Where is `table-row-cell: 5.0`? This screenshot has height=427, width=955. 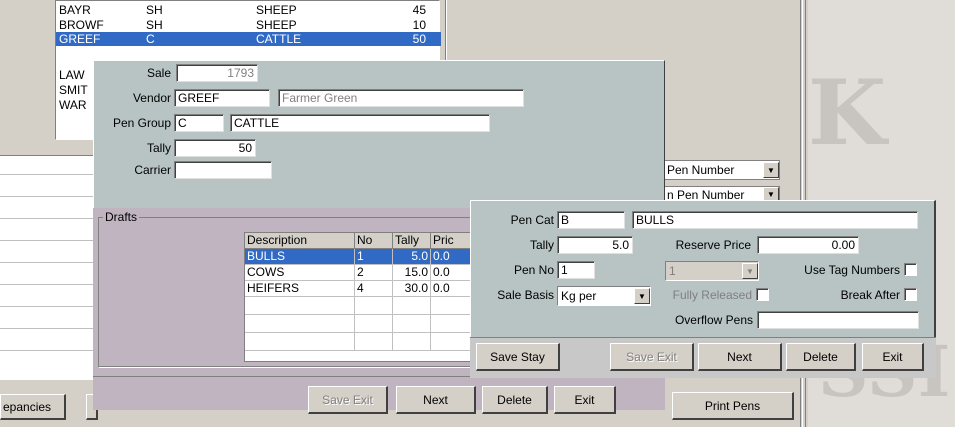
table-row-cell: 5.0 is located at coordinates (412, 257).